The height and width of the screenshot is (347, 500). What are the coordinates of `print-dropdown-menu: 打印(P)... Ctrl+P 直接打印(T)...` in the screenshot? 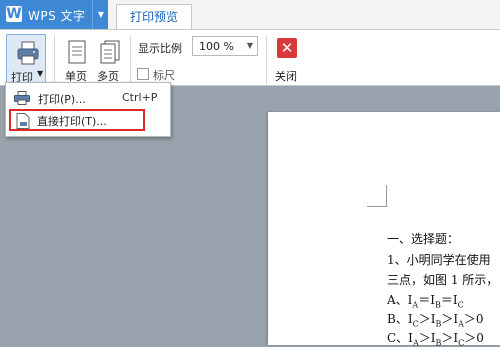 It's located at (88, 109).